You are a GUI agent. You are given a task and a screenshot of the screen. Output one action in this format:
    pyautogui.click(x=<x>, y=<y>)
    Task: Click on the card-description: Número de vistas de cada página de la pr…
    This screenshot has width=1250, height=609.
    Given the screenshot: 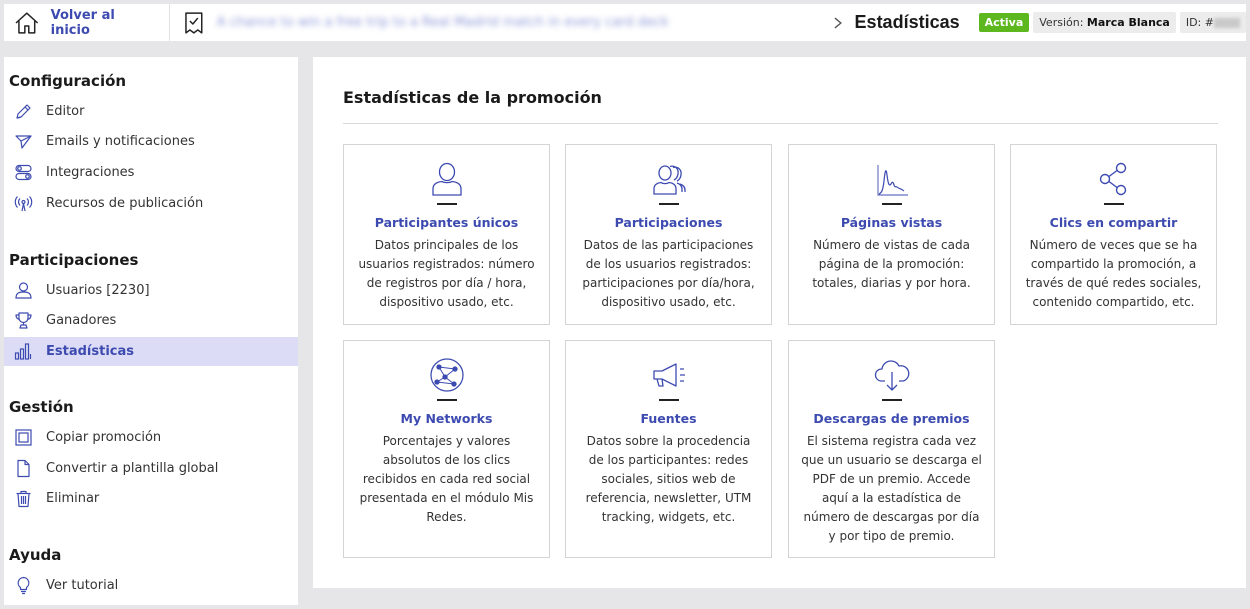 What is the action you would take?
    pyautogui.click(x=891, y=264)
    